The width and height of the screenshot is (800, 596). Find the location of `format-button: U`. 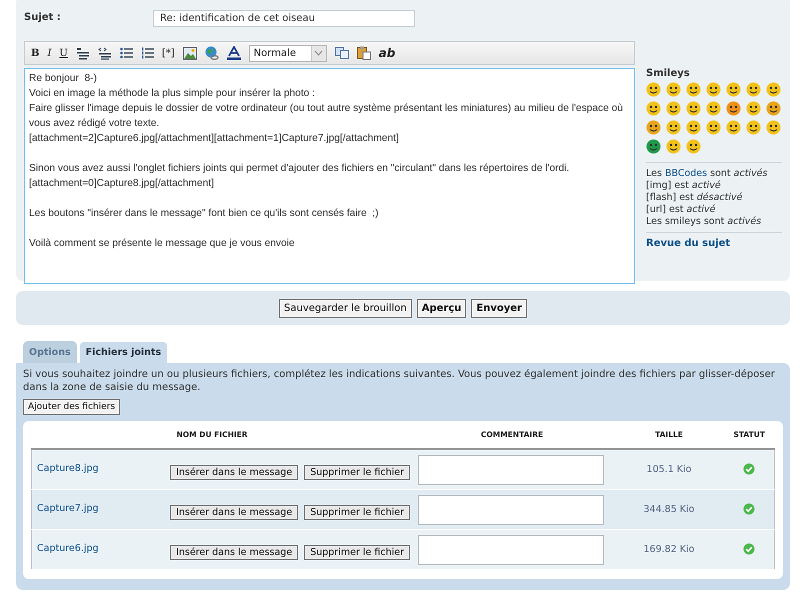

format-button: U is located at coordinates (63, 53).